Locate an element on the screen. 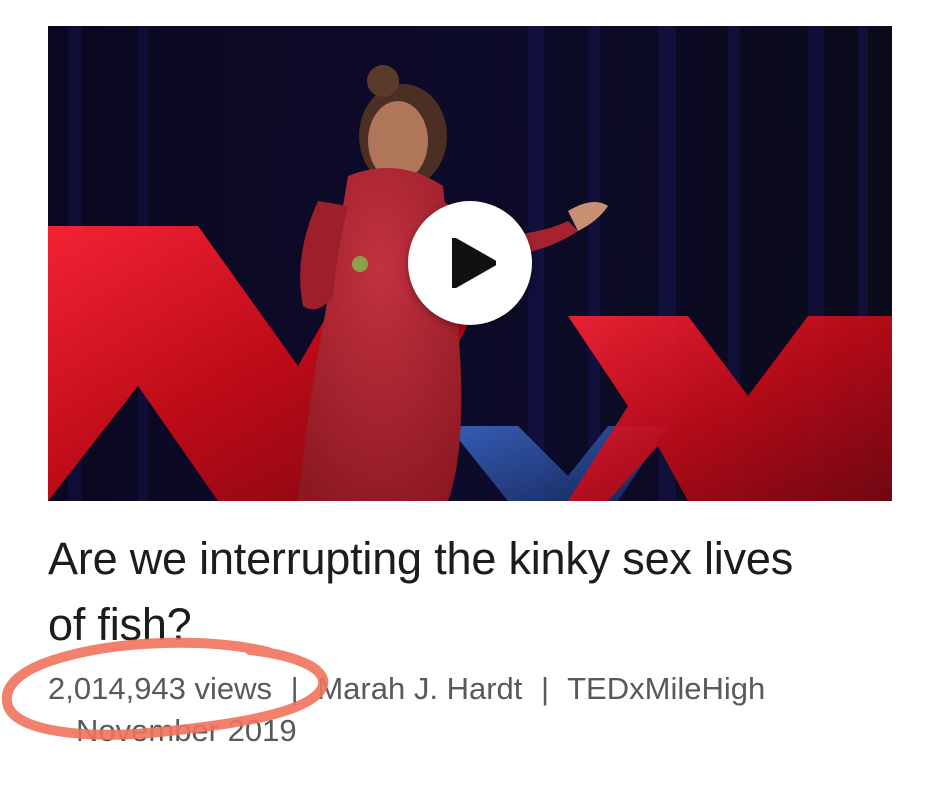 This screenshot has height=788, width=940. event-name: TEDxMileHigh is located at coordinates (666, 688).